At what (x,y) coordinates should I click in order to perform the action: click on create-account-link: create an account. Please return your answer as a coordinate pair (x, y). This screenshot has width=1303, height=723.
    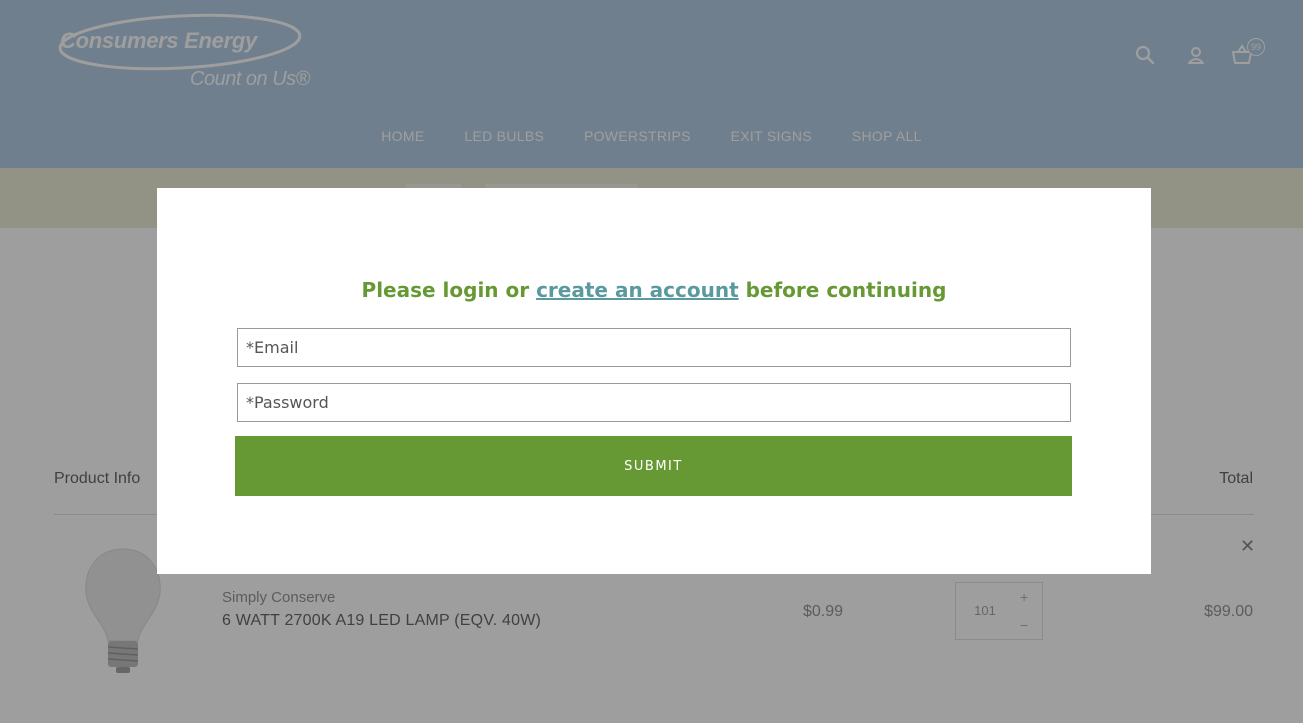
    Looking at the image, I should click on (637, 290).